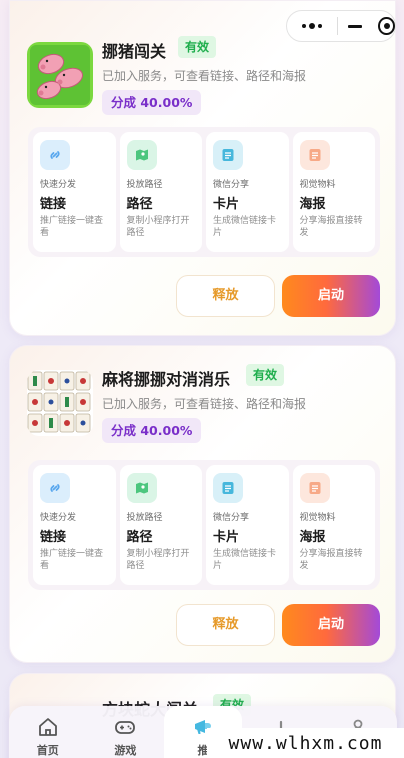  I want to click on close-target-icon, so click(387, 26).